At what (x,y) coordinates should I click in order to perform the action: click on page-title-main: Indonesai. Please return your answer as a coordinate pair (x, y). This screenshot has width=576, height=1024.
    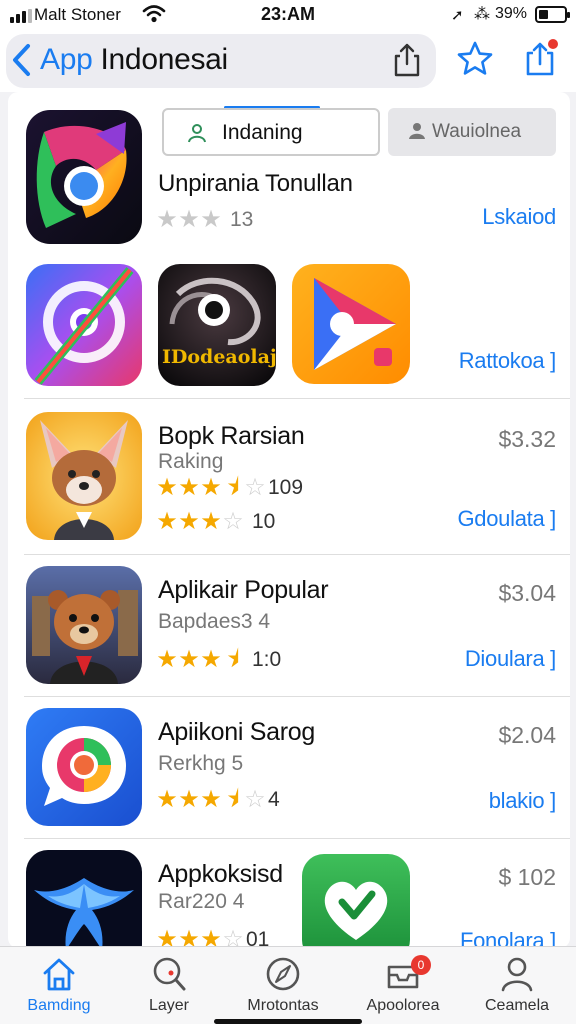
    Looking at the image, I should click on (164, 59).